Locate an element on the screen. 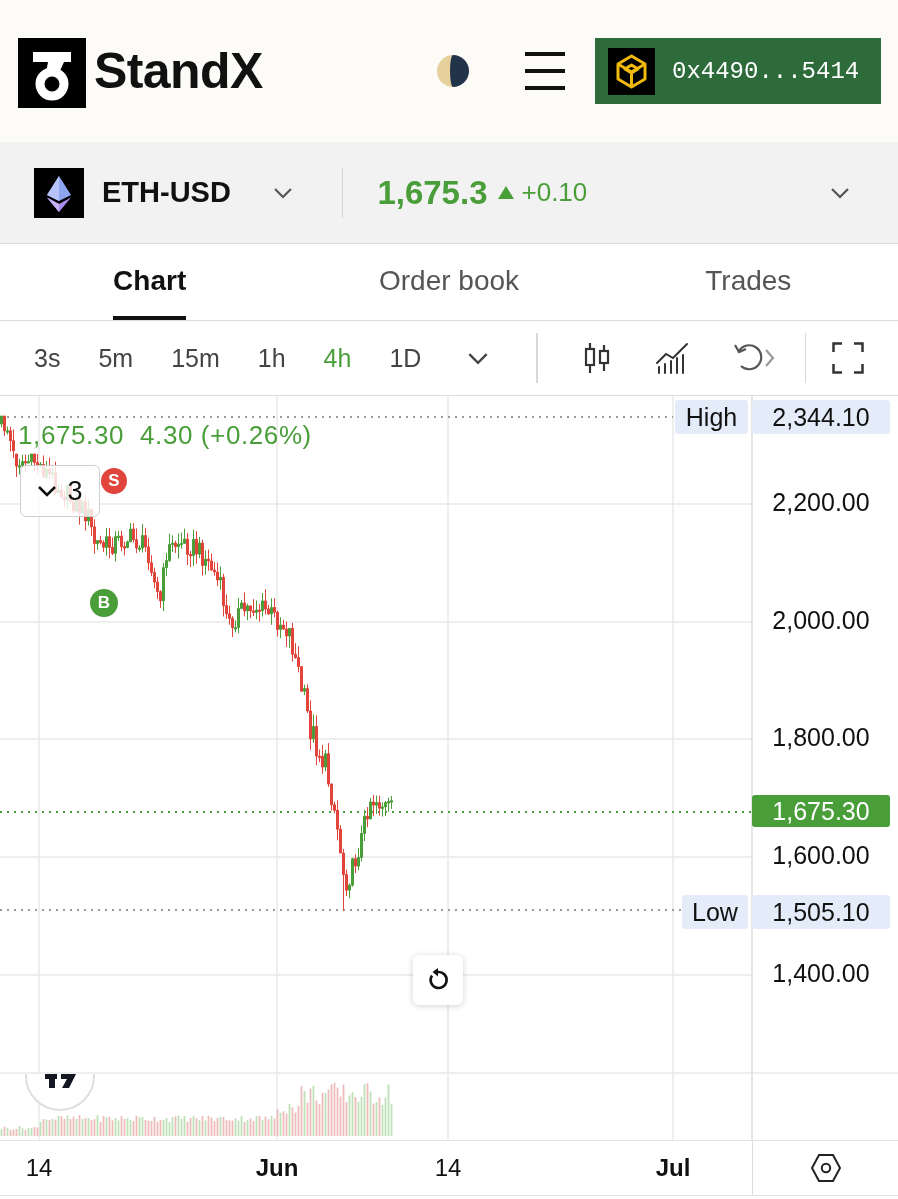  cube-icon is located at coordinates (631, 71).